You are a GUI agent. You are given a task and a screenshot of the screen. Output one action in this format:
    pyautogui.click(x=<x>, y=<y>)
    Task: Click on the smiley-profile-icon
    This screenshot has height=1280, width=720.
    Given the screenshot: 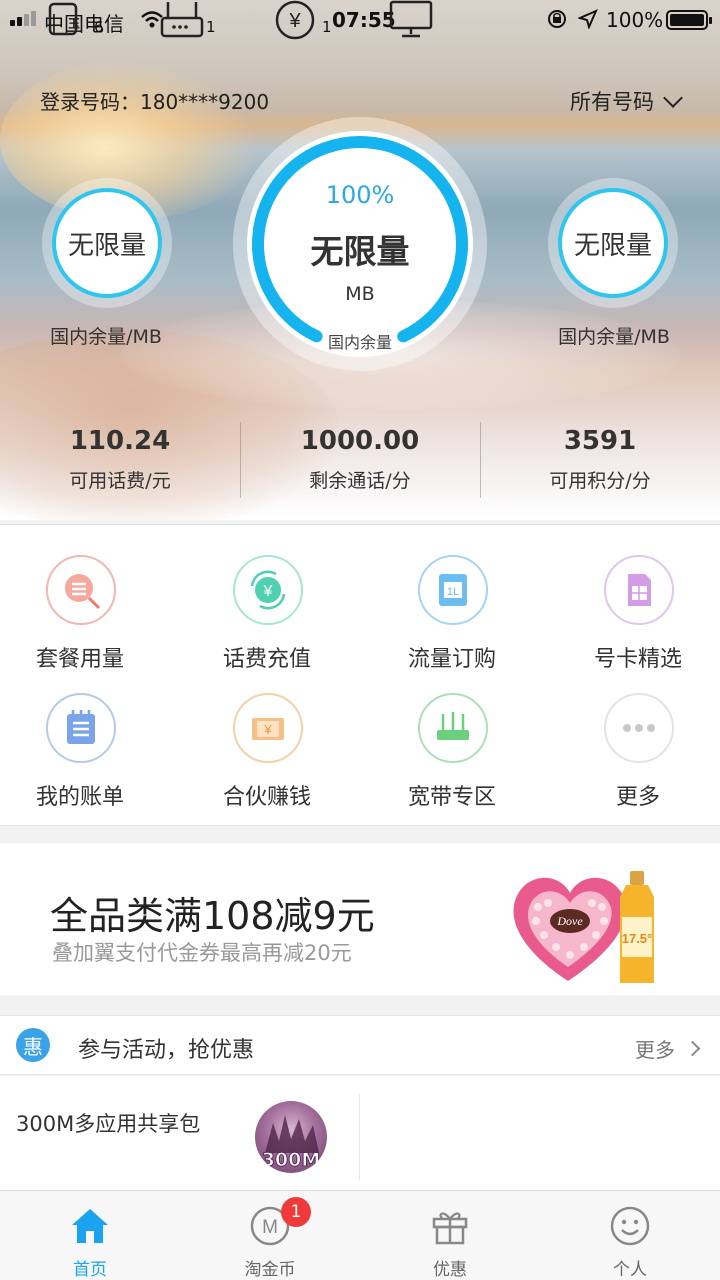 What is the action you would take?
    pyautogui.click(x=630, y=1226)
    